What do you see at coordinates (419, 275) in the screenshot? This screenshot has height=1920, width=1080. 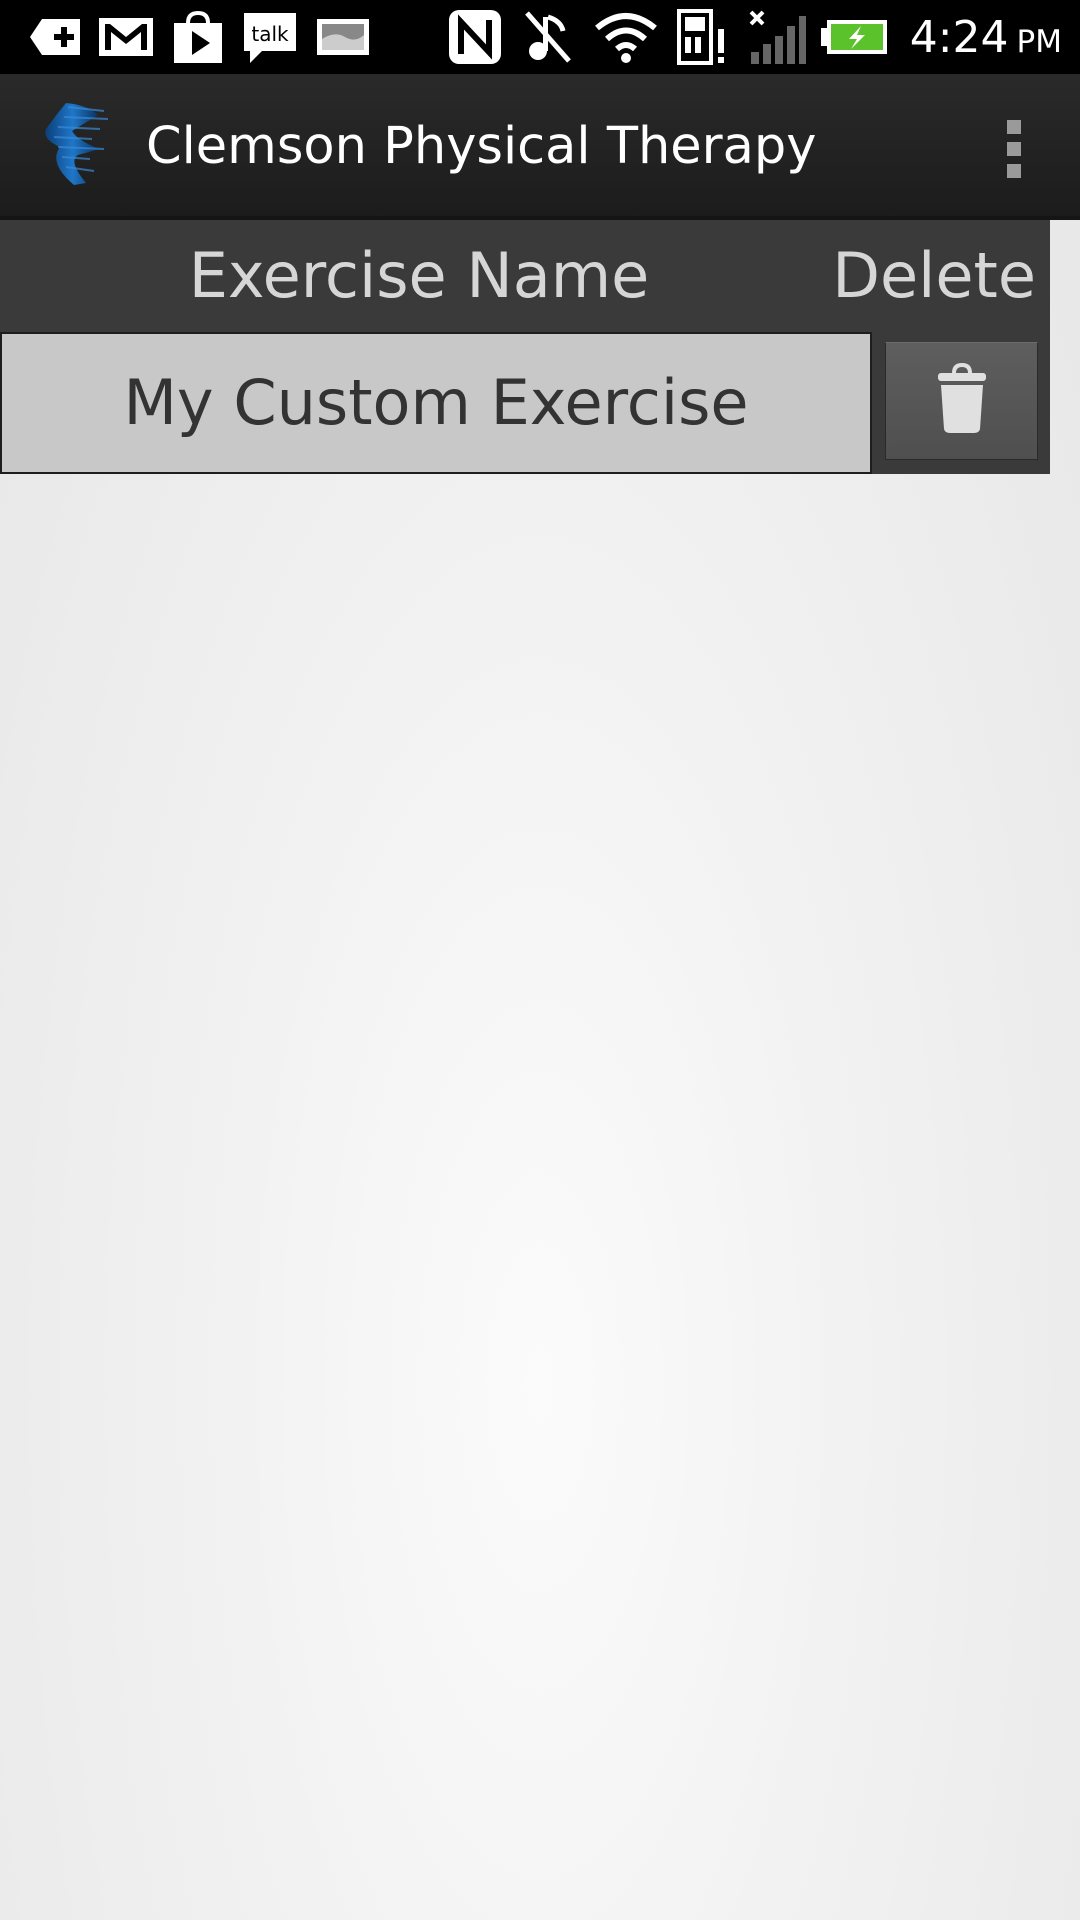 I see `header-exercise-name: Exercise Name` at bounding box center [419, 275].